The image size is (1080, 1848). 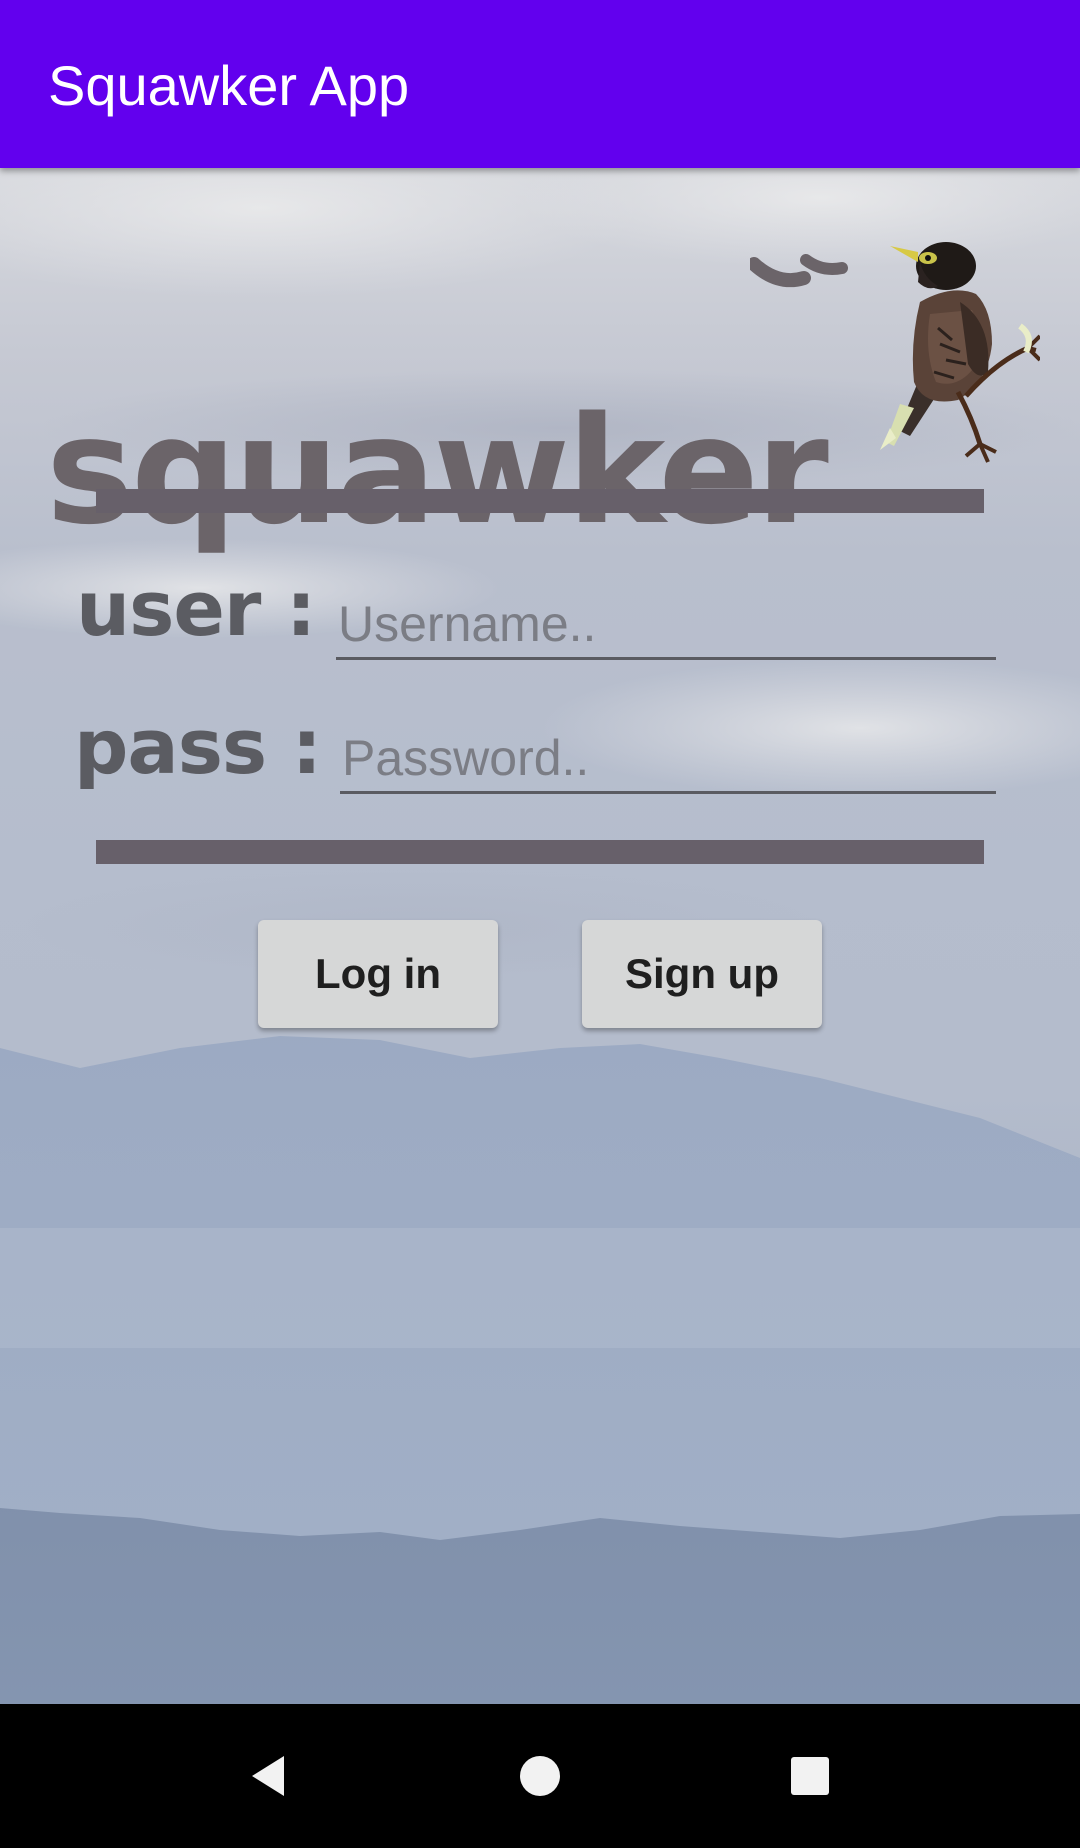 I want to click on login-button: Log in, so click(x=378, y=974).